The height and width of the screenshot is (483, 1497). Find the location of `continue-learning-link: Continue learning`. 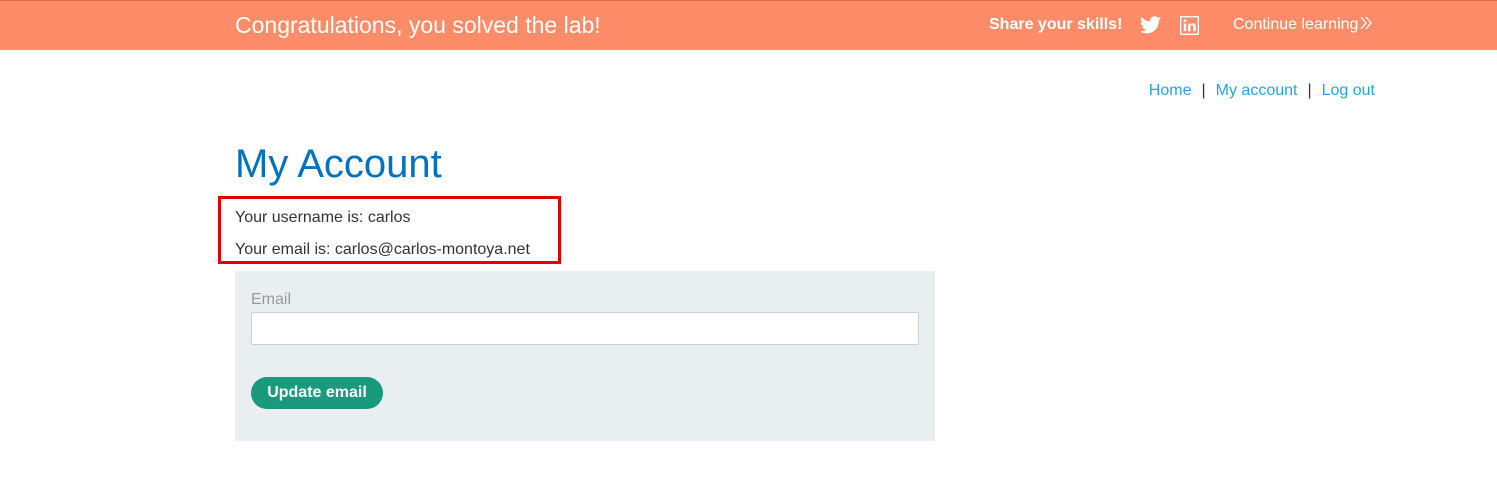

continue-learning-link: Continue learning is located at coordinates (1303, 25).